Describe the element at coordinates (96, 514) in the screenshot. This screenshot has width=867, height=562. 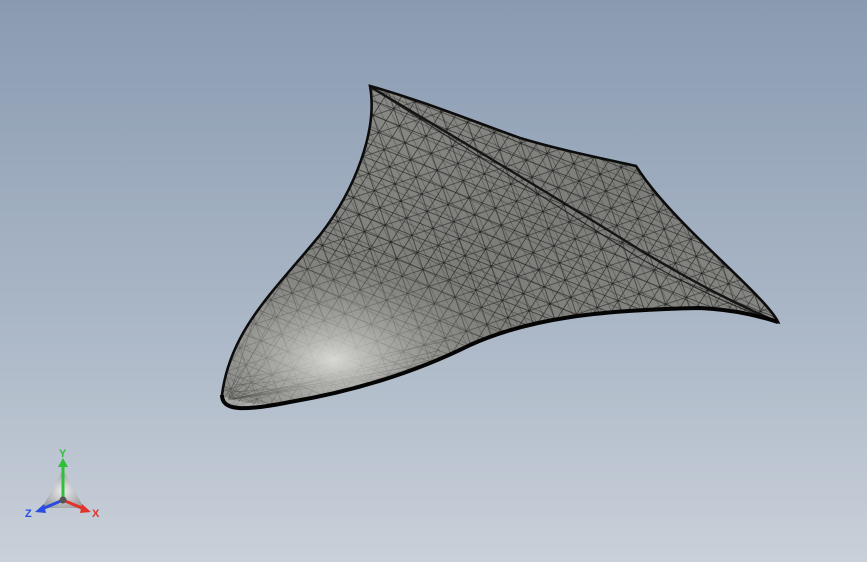
I see `x-axis-label: X` at that location.